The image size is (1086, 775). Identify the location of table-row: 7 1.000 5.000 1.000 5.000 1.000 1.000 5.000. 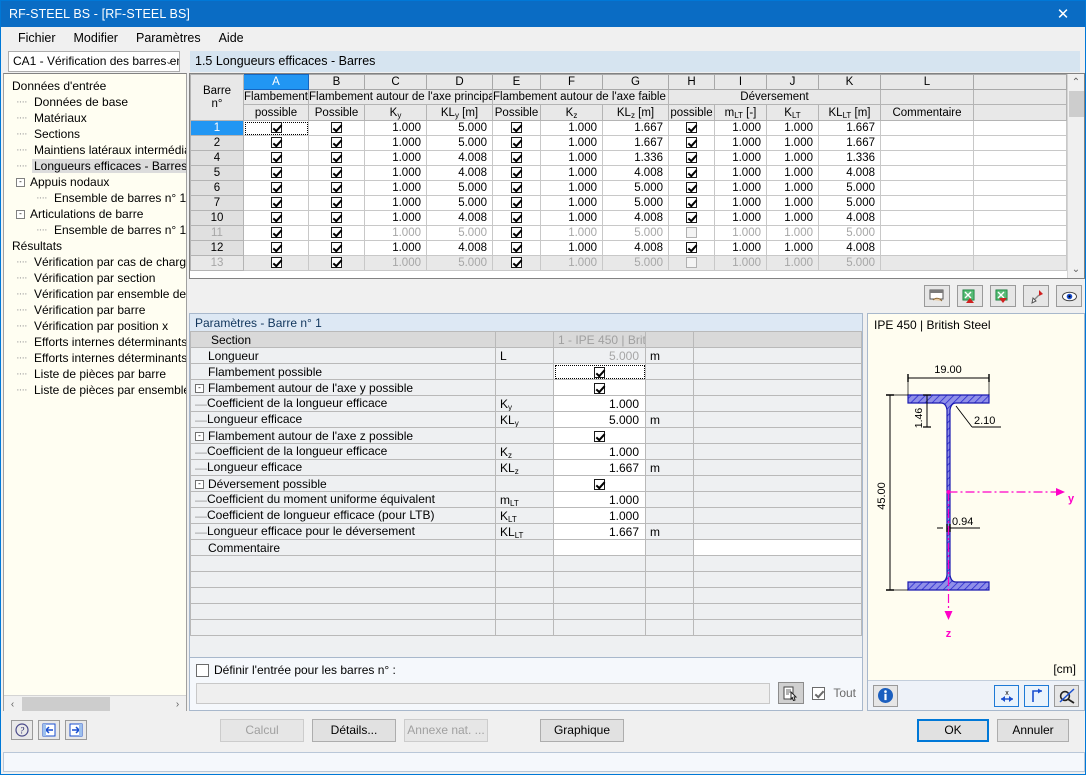
(628, 203).